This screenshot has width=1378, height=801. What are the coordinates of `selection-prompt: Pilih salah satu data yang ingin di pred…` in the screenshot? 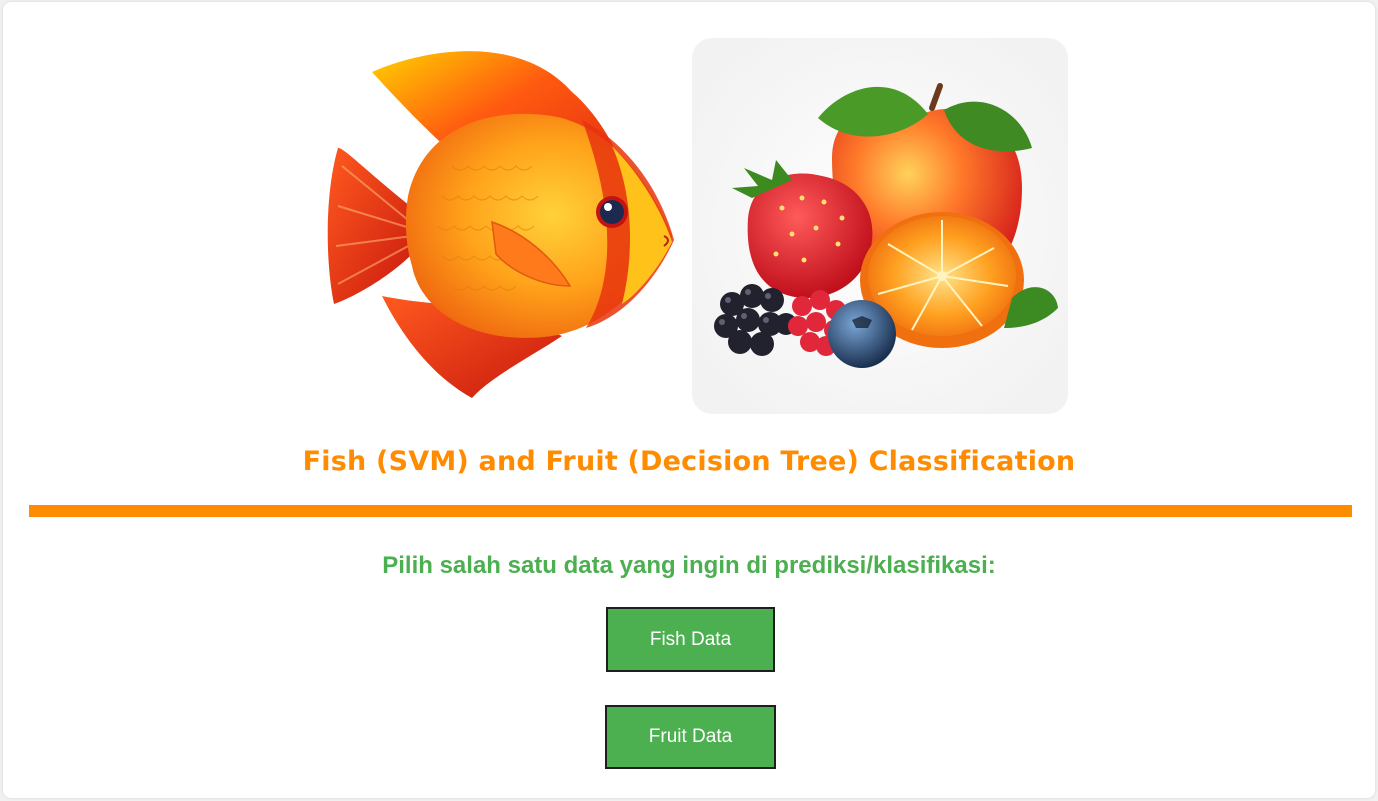 It's located at (689, 565).